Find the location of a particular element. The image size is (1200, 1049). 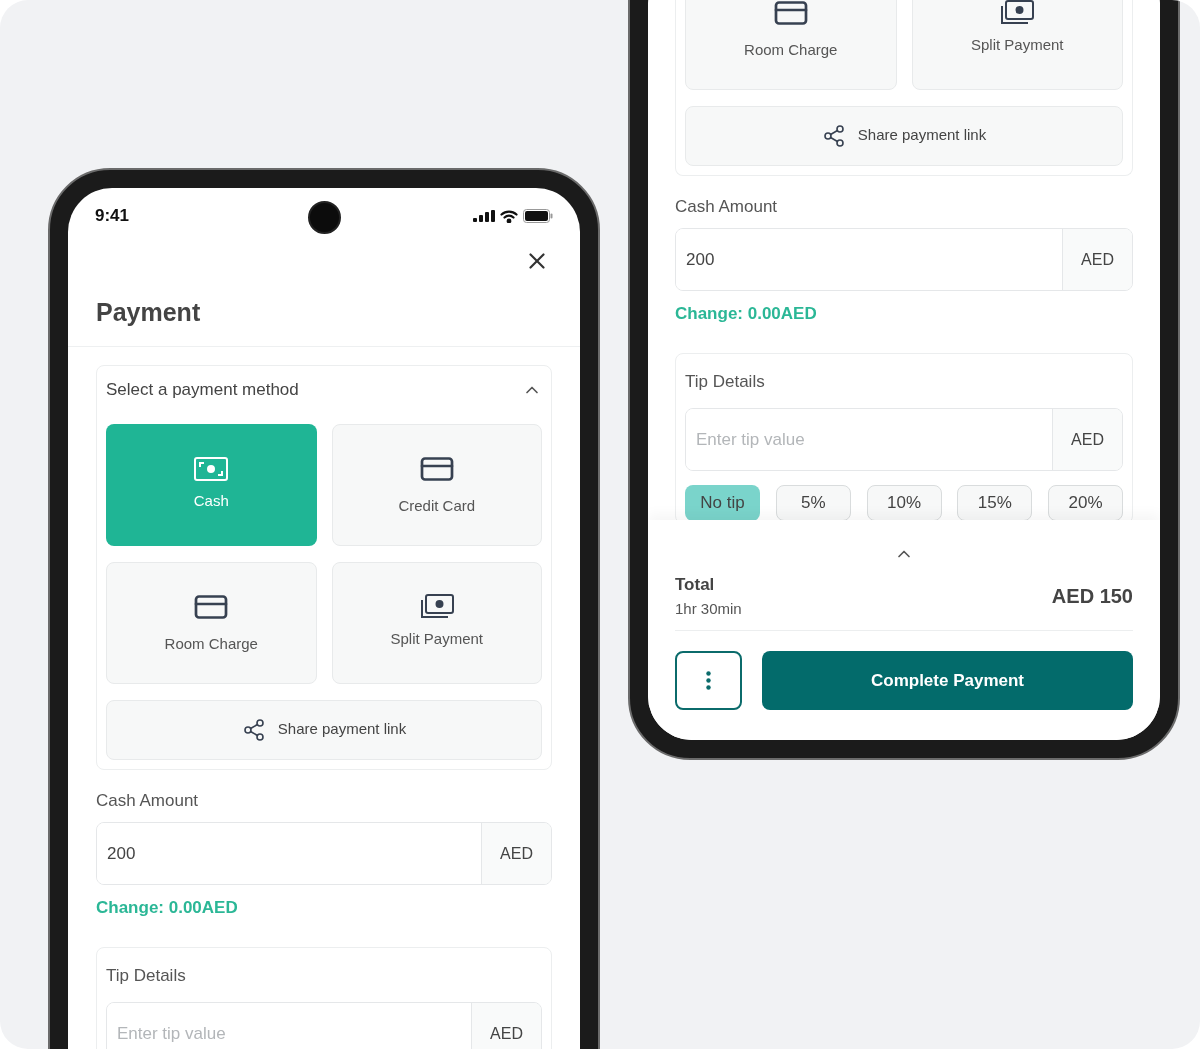

total-label: Total is located at coordinates (695, 585).